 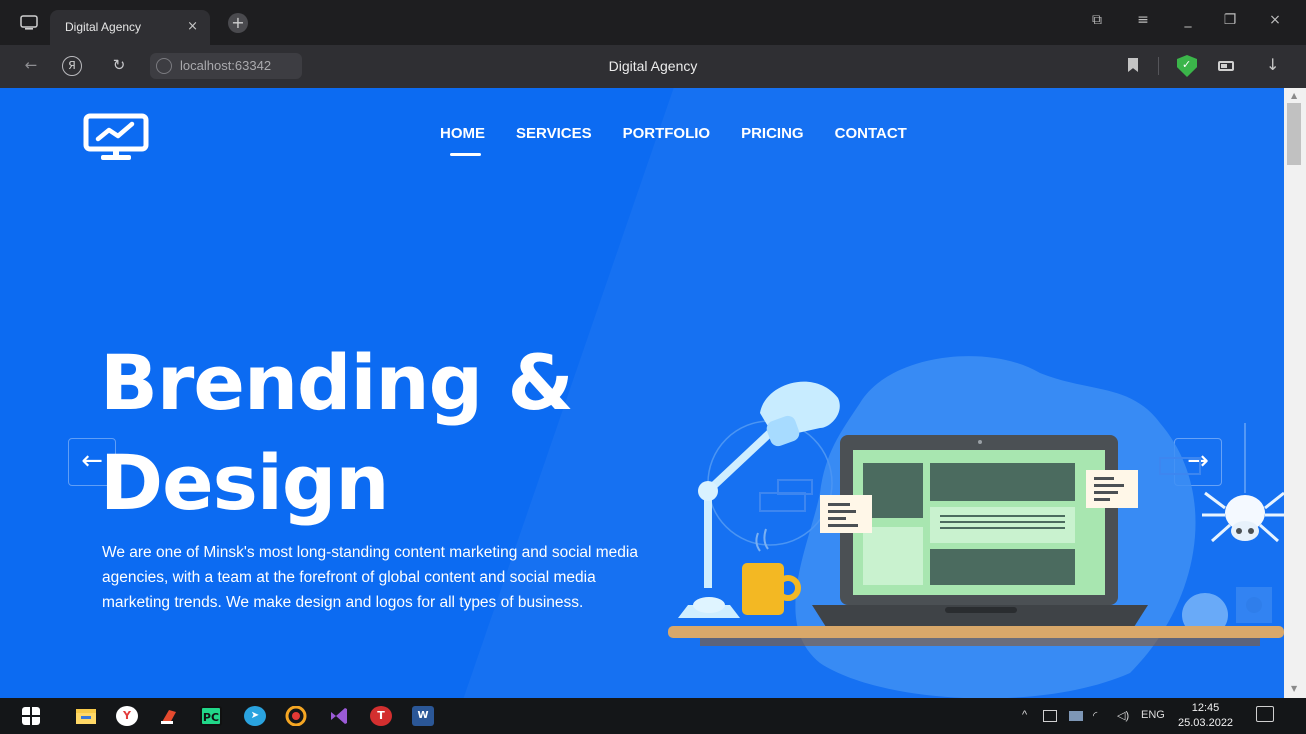 I want to click on tab-manager-icon, so click(x=29, y=22).